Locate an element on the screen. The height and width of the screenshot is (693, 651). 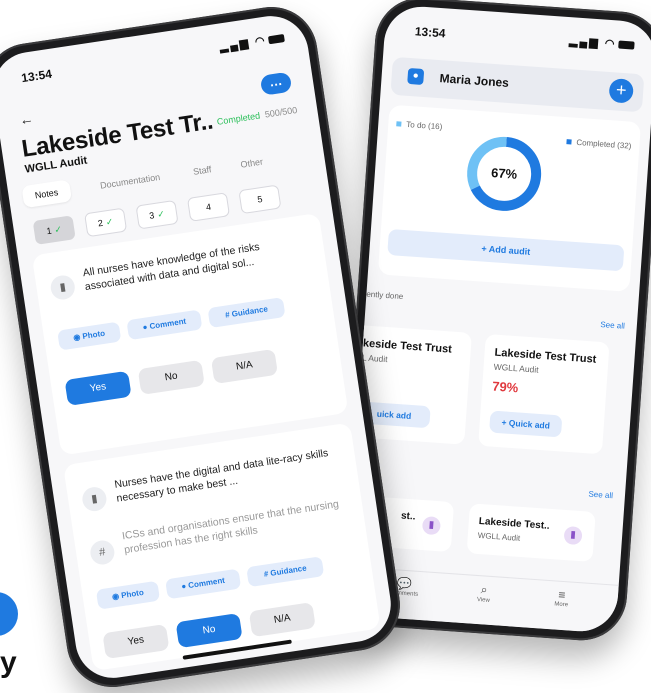
user-name: Maria Jones is located at coordinates (474, 80).